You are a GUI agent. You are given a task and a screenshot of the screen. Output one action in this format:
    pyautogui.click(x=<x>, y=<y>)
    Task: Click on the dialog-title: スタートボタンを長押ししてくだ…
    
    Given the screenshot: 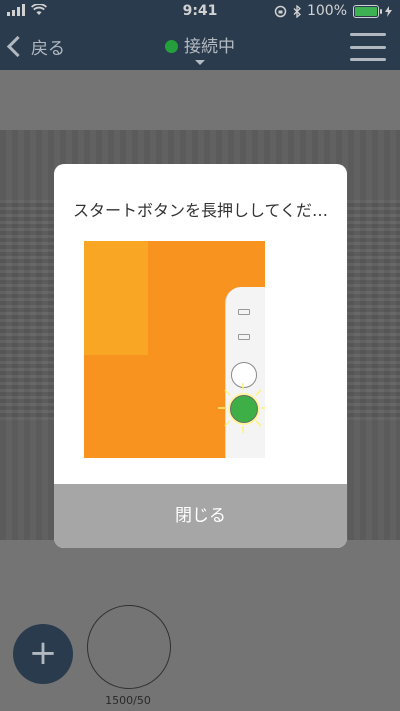 What is the action you would take?
    pyautogui.click(x=200, y=210)
    